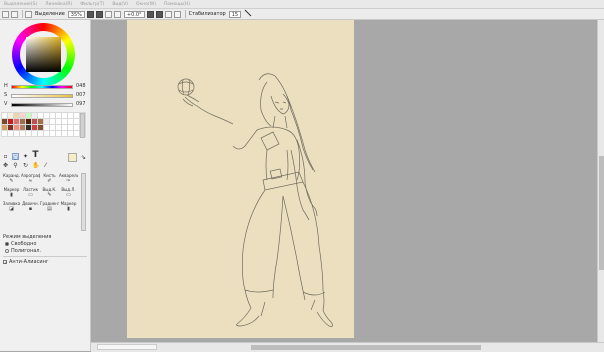  Describe the element at coordinates (134, 14) in the screenshot. I see `rotation-field: +0.0°` at that location.